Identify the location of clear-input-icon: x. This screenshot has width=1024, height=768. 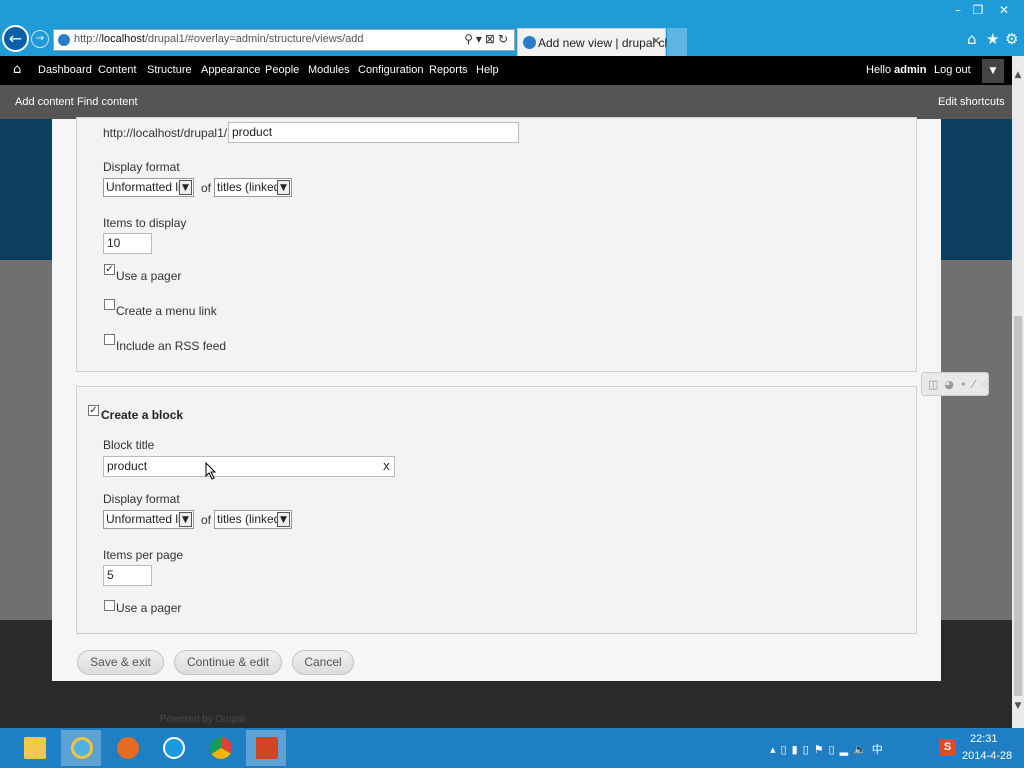
(386, 466).